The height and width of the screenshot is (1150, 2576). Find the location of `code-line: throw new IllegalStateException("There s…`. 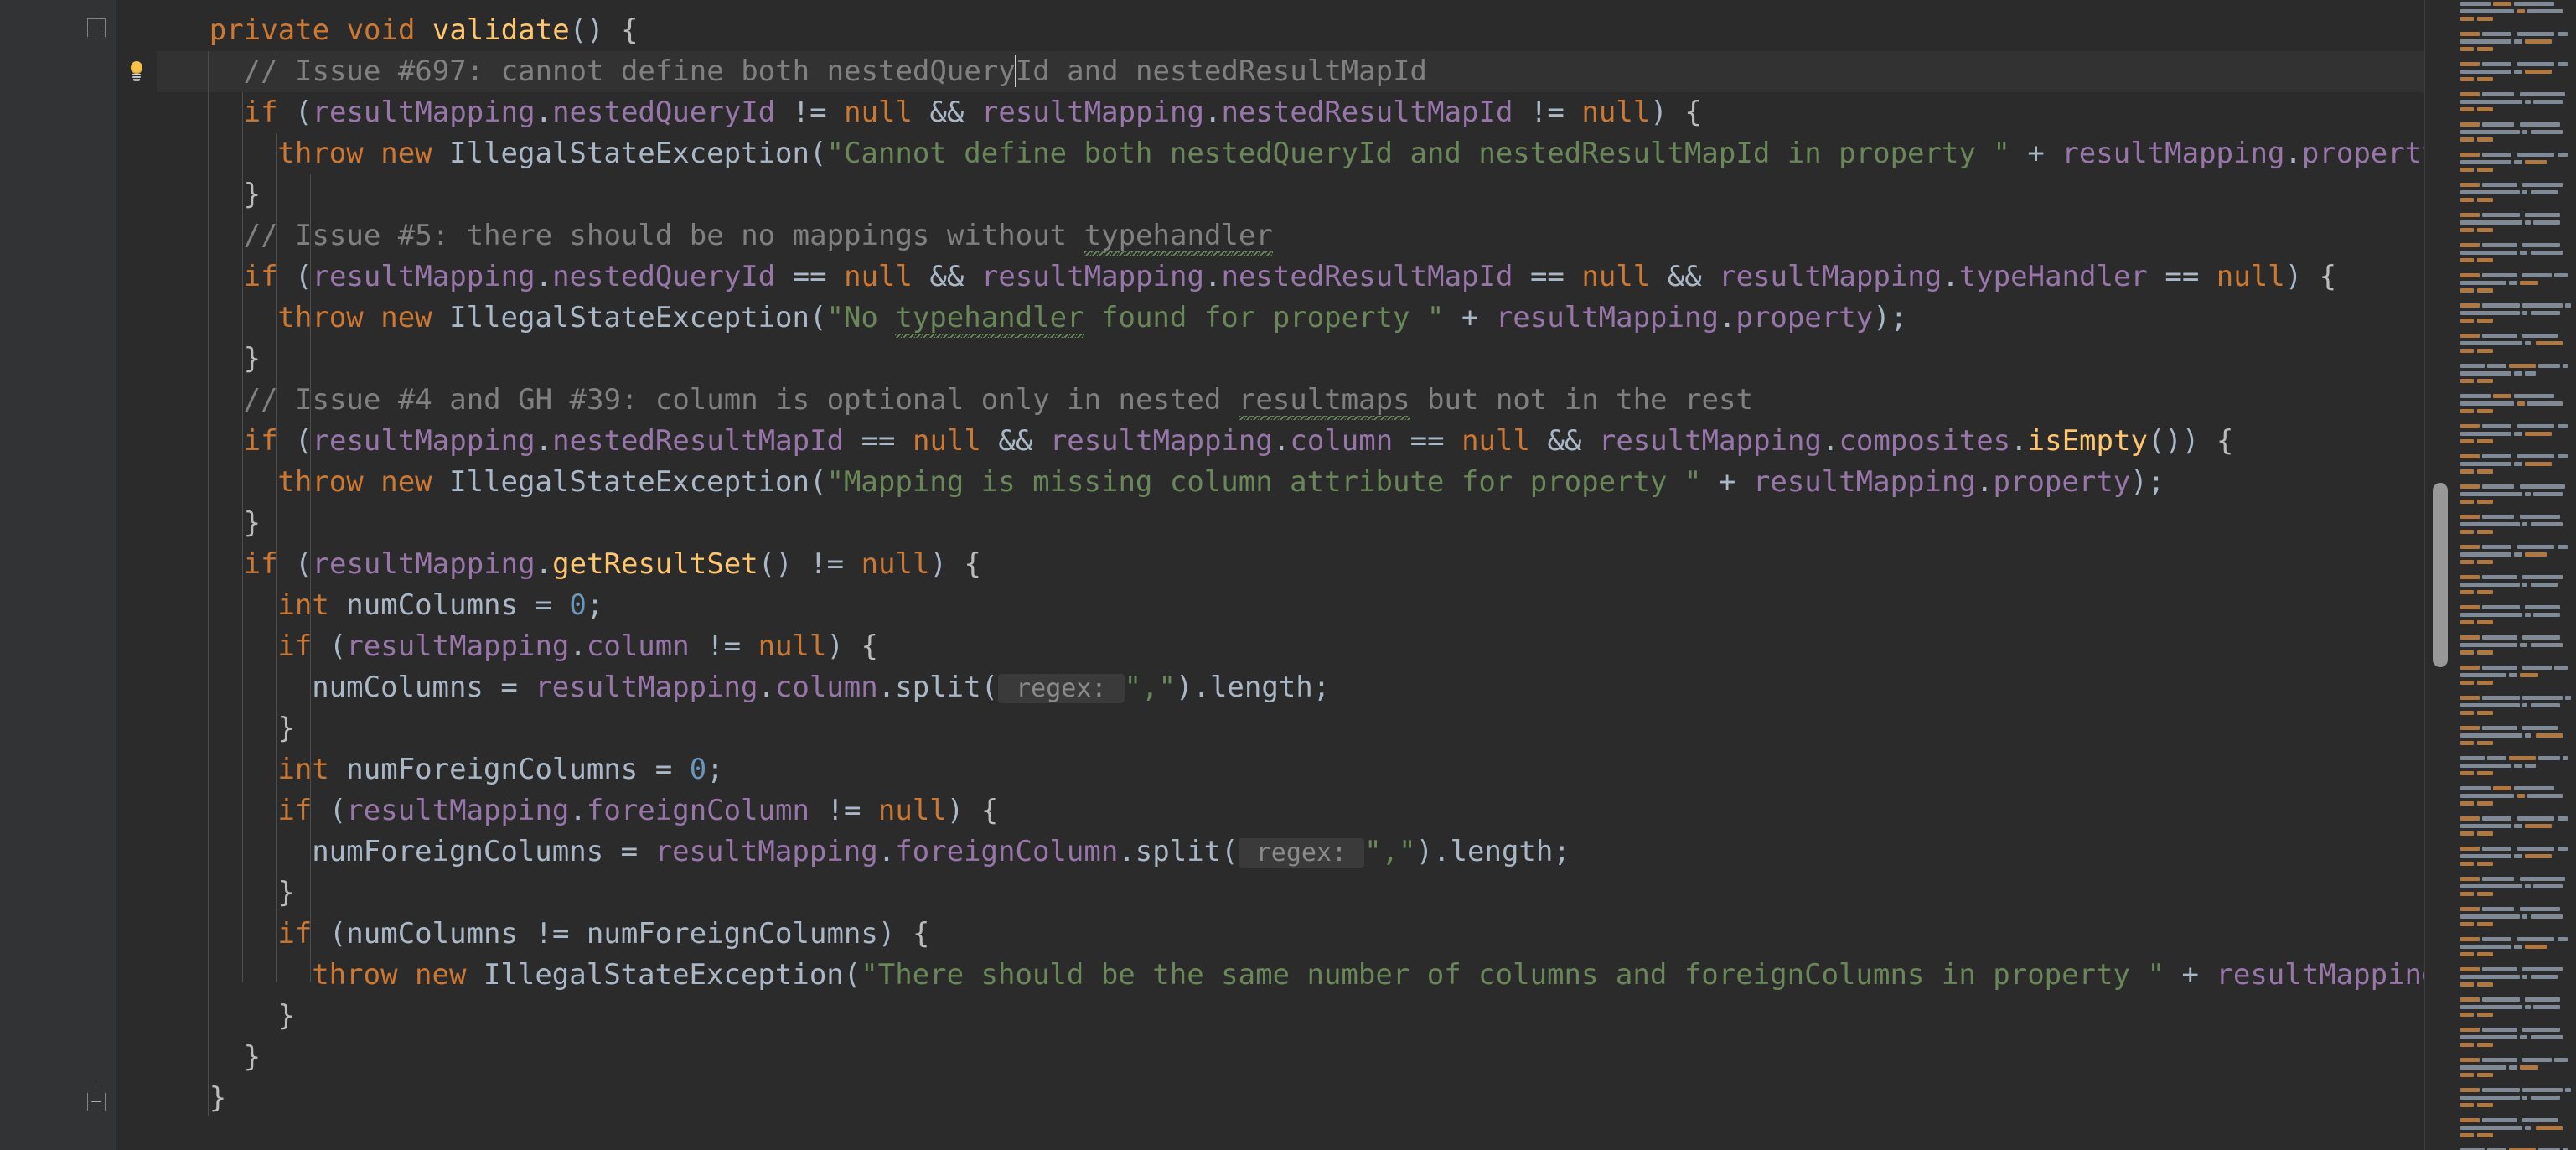

code-line: throw new IllegalStateException("There s… is located at coordinates (1366, 975).